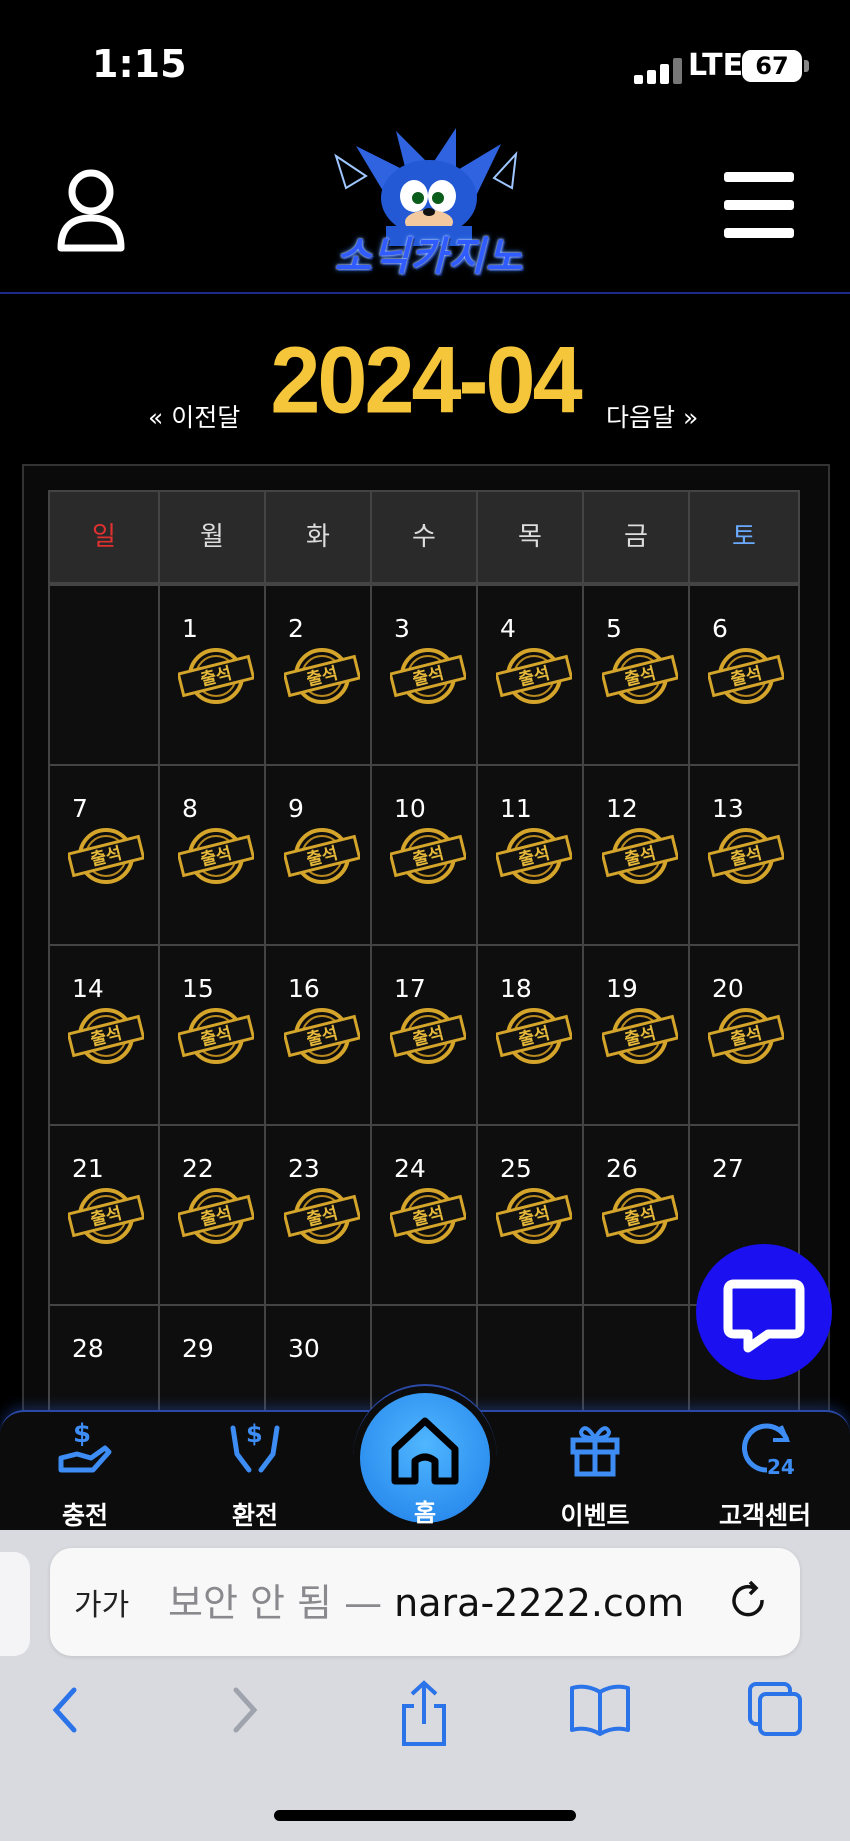  What do you see at coordinates (768, 1450) in the screenshot?
I see `support-24-icon: 24` at bounding box center [768, 1450].